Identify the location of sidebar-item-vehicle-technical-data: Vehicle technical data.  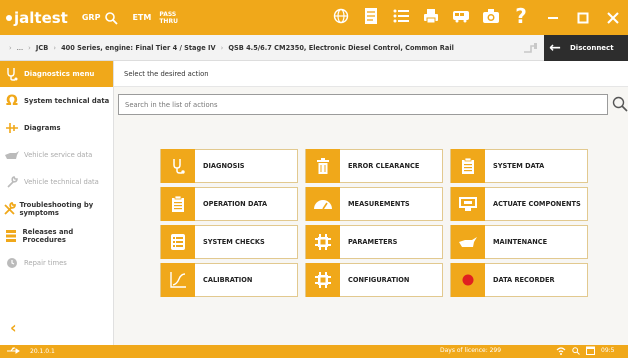
(56, 181).